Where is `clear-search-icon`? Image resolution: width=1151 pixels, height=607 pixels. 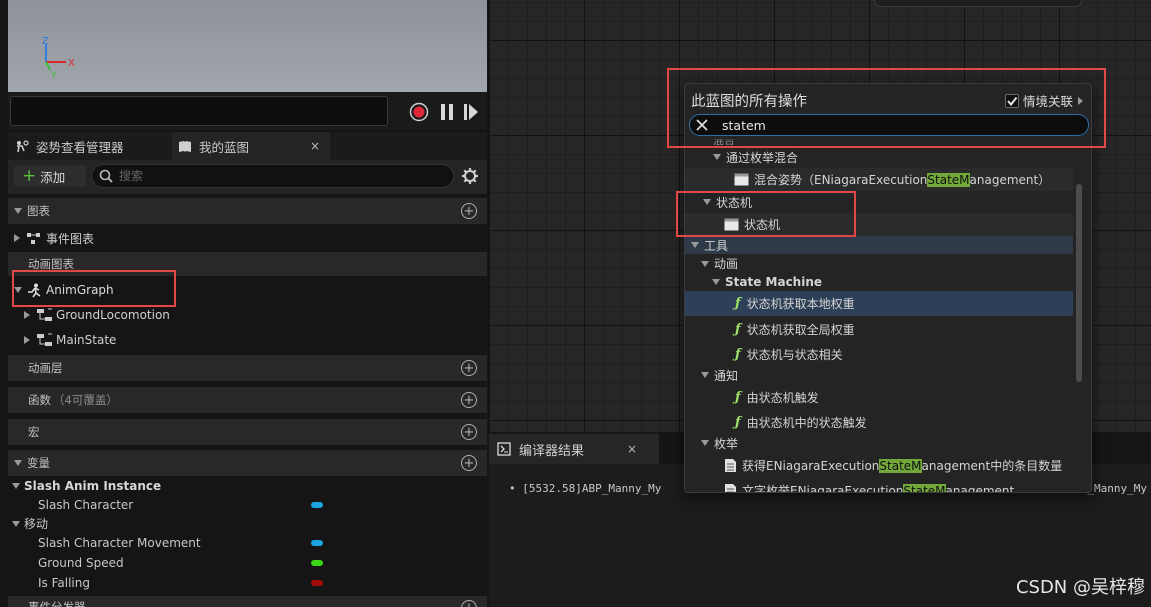 clear-search-icon is located at coordinates (702, 125).